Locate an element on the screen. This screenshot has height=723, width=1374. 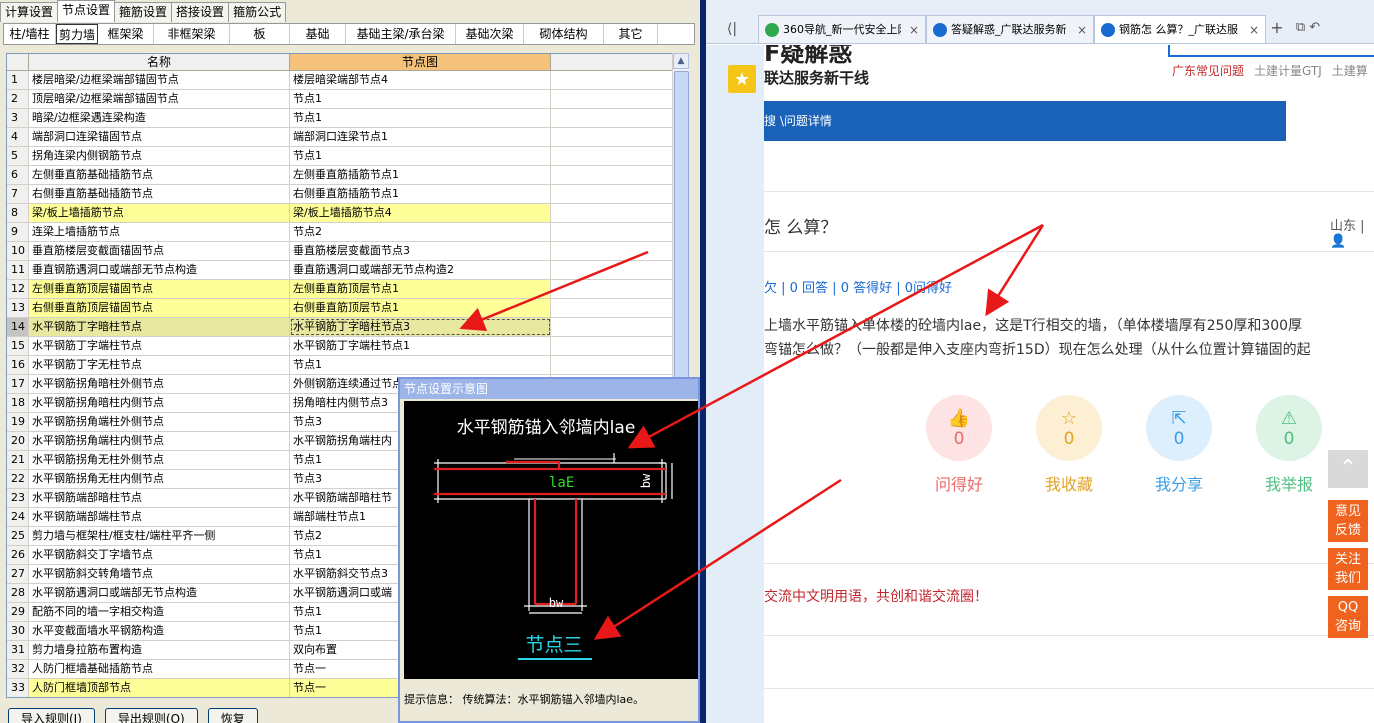
component-tab-7: 基础次梁 is located at coordinates (490, 34).